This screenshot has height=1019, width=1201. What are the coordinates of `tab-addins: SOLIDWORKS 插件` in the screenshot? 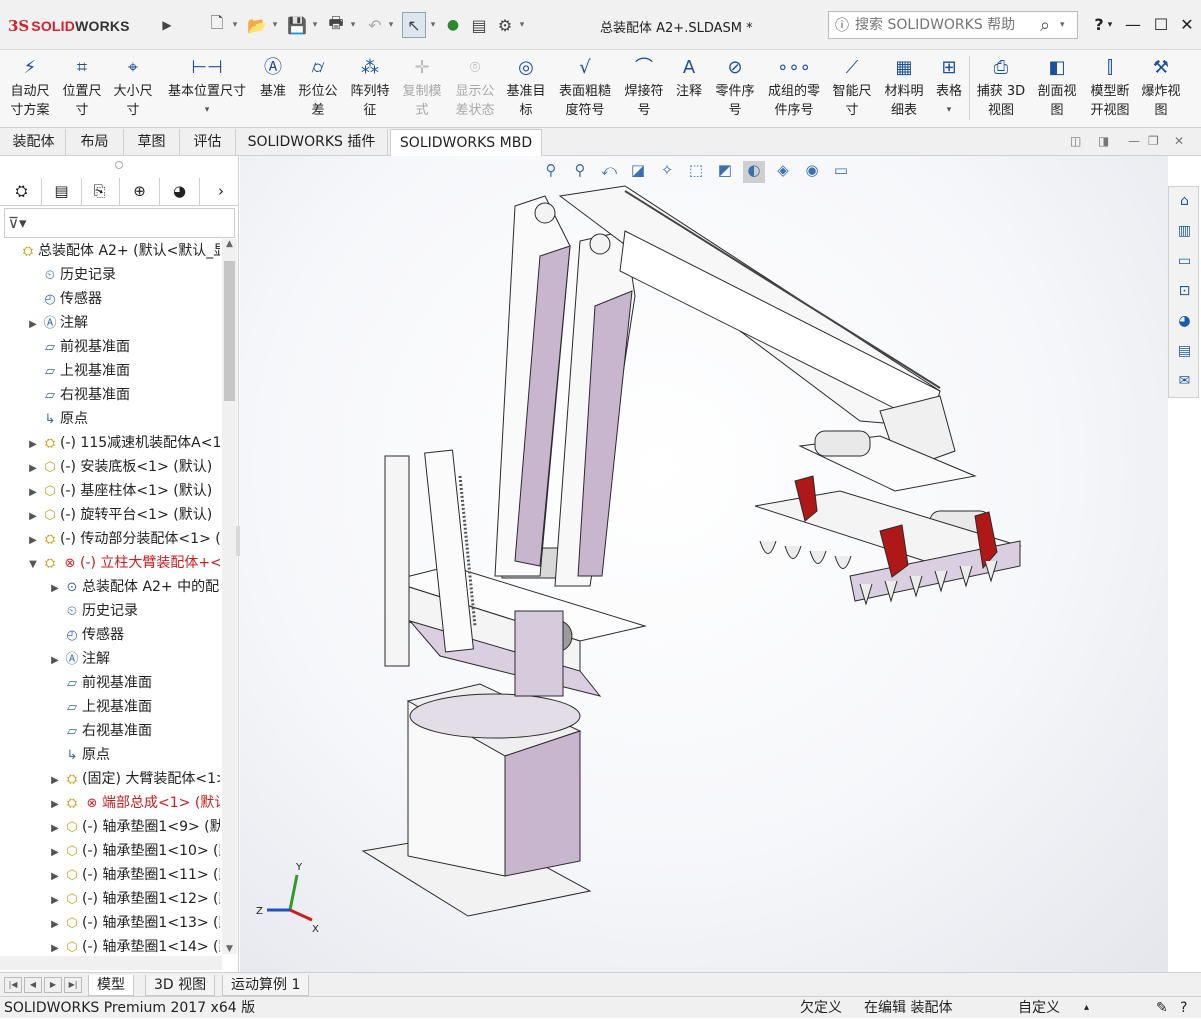 It's located at (312, 142).